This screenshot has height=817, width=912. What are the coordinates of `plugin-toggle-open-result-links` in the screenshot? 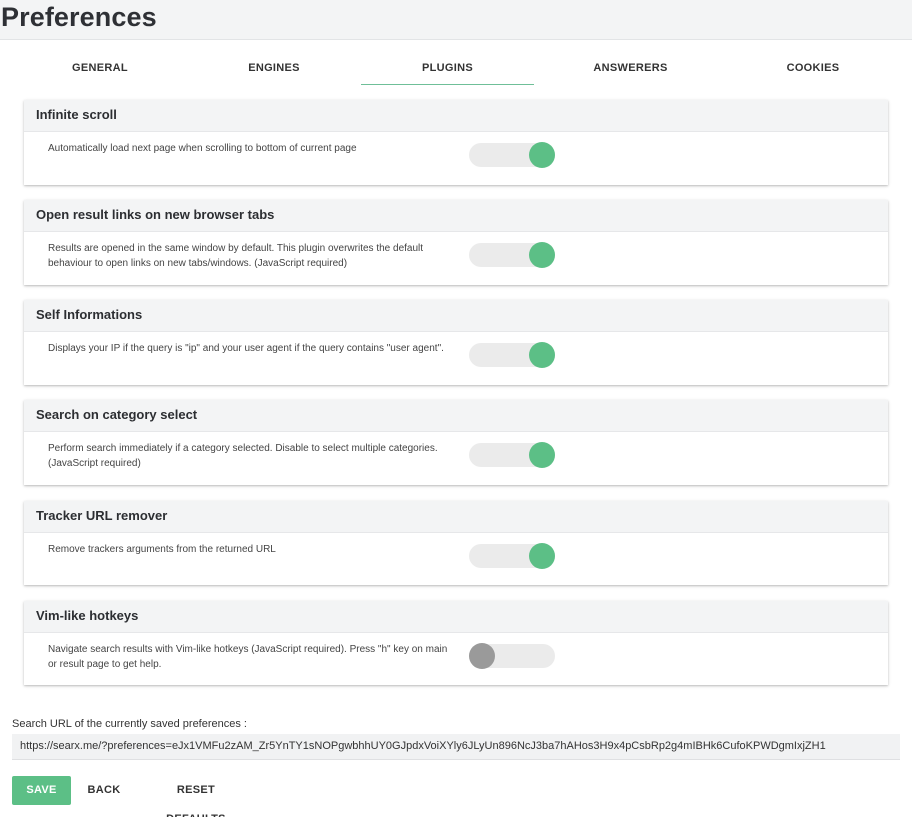 It's located at (512, 255).